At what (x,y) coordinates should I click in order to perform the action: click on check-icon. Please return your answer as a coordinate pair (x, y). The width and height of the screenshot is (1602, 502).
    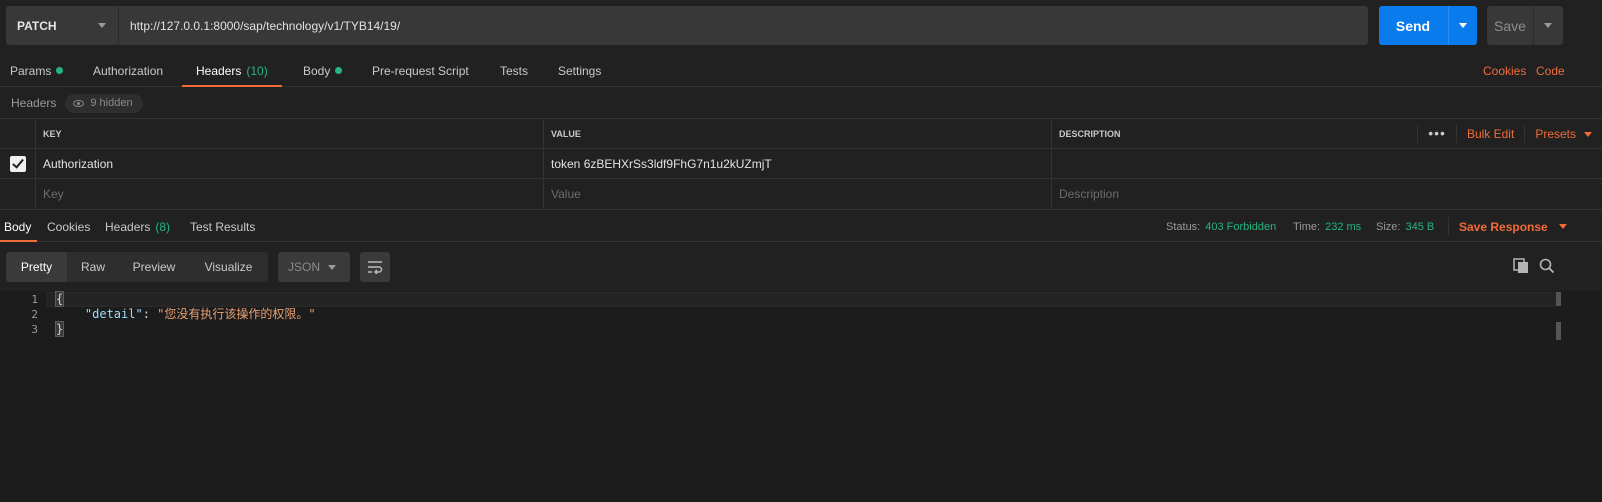
    Looking at the image, I should click on (17, 164).